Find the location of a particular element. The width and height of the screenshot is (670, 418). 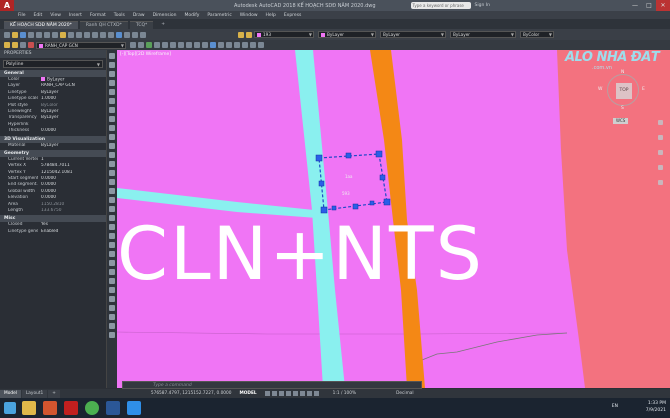

color-combo: ByLayer ▼ is located at coordinates (347, 34).